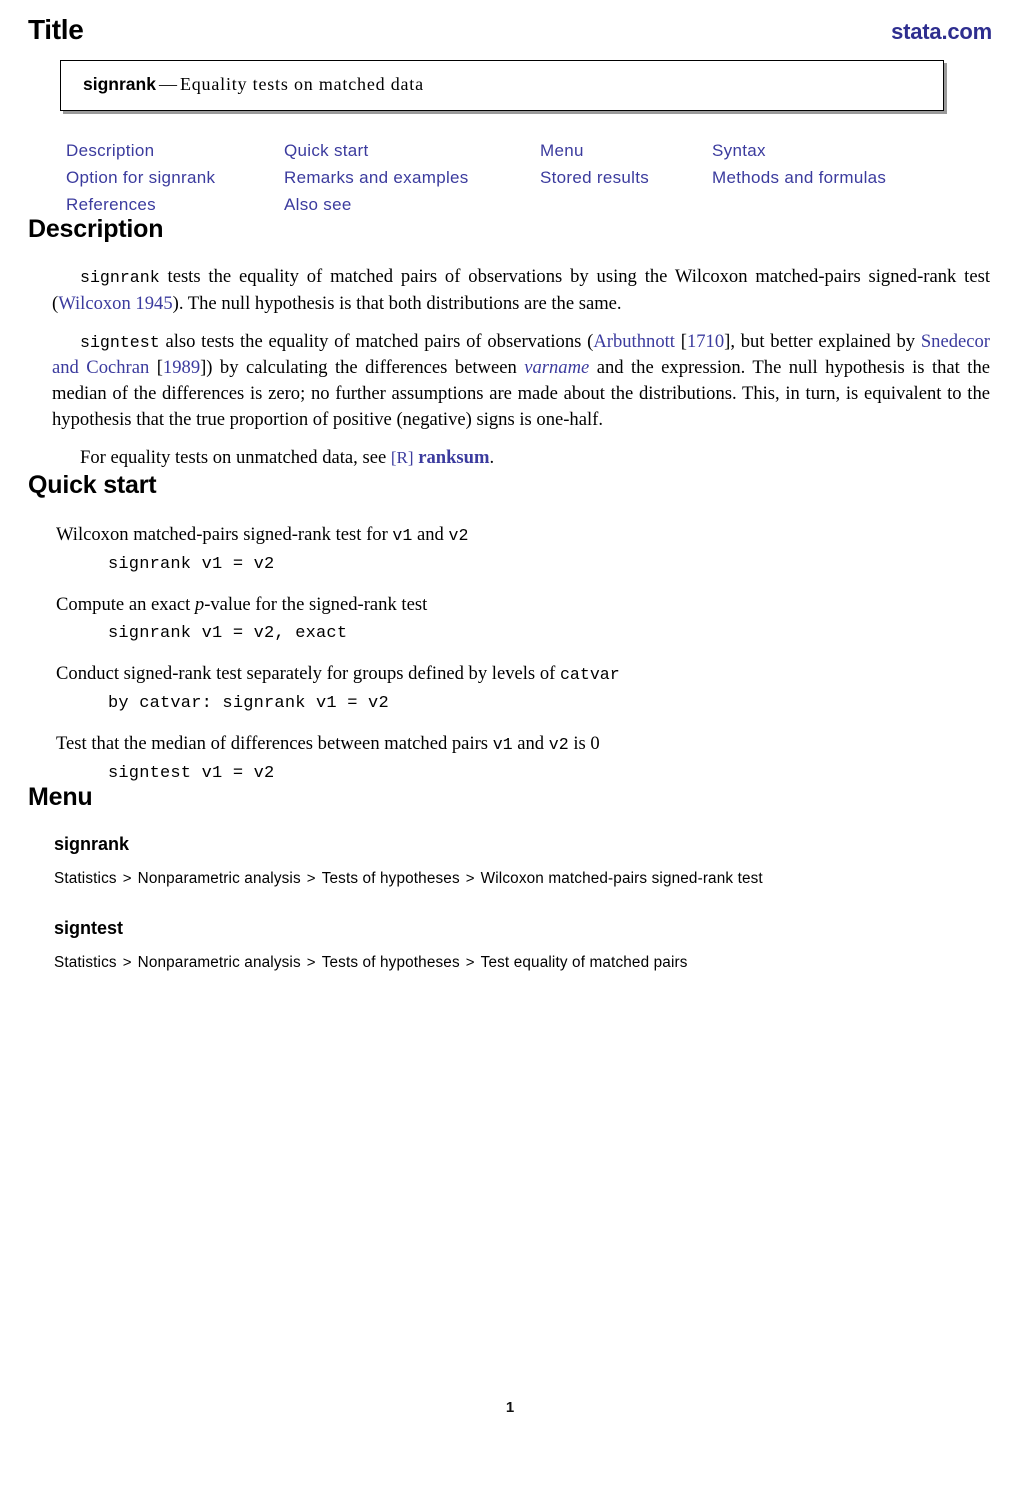 The image size is (1020, 1492). I want to click on desc-p2-text-3: ], but better explained by, so click(822, 341).